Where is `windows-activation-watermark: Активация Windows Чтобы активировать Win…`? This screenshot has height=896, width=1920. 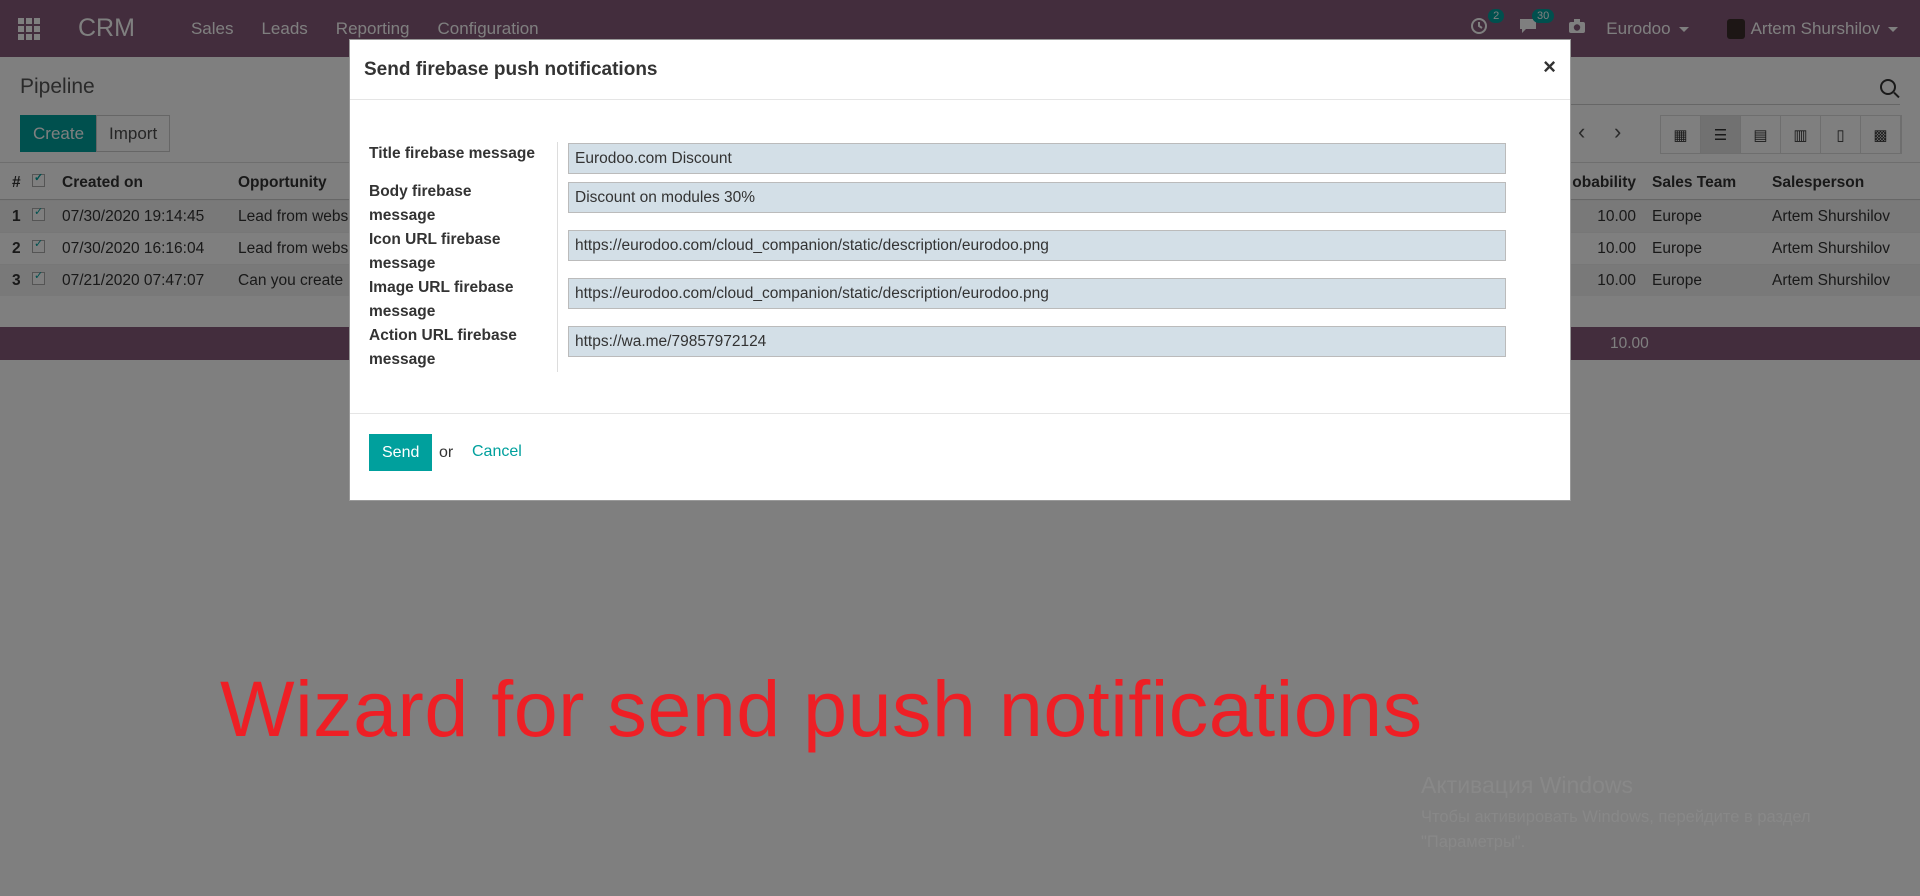
windows-activation-watermark: Активация Windows Чтобы активировать Win… is located at coordinates (1616, 813).